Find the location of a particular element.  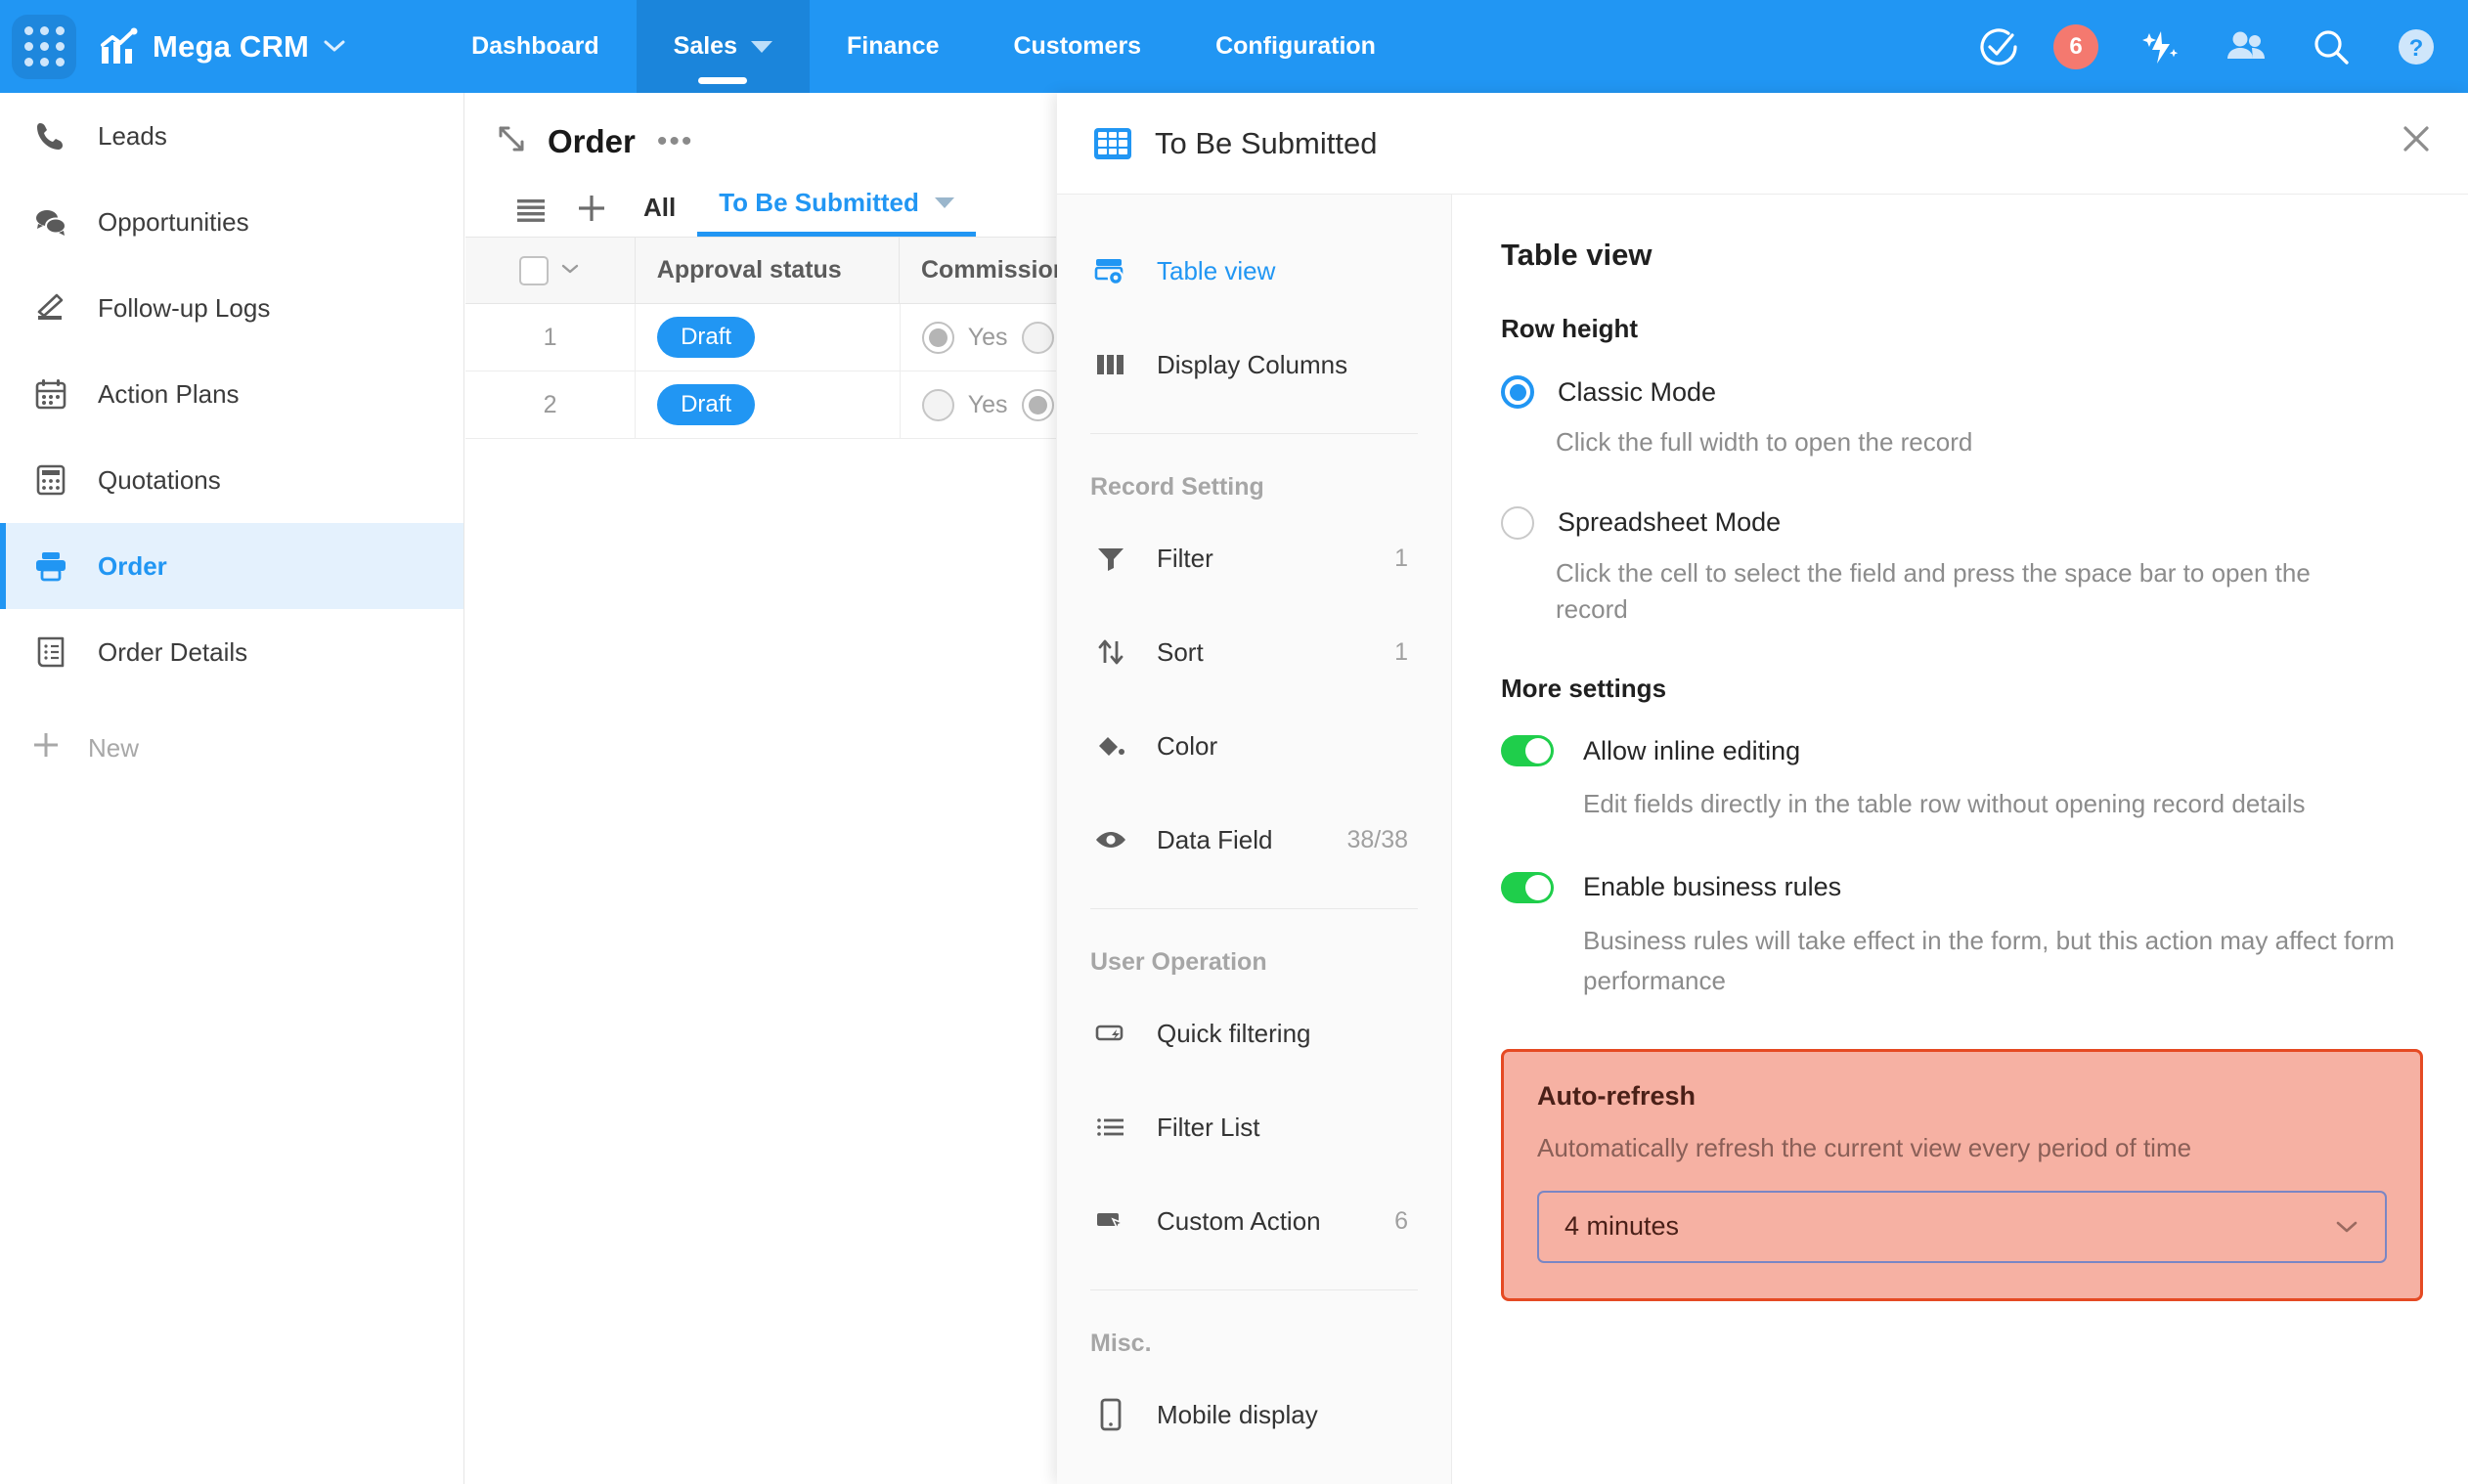

sidebar-item-label: Order is located at coordinates (132, 565).